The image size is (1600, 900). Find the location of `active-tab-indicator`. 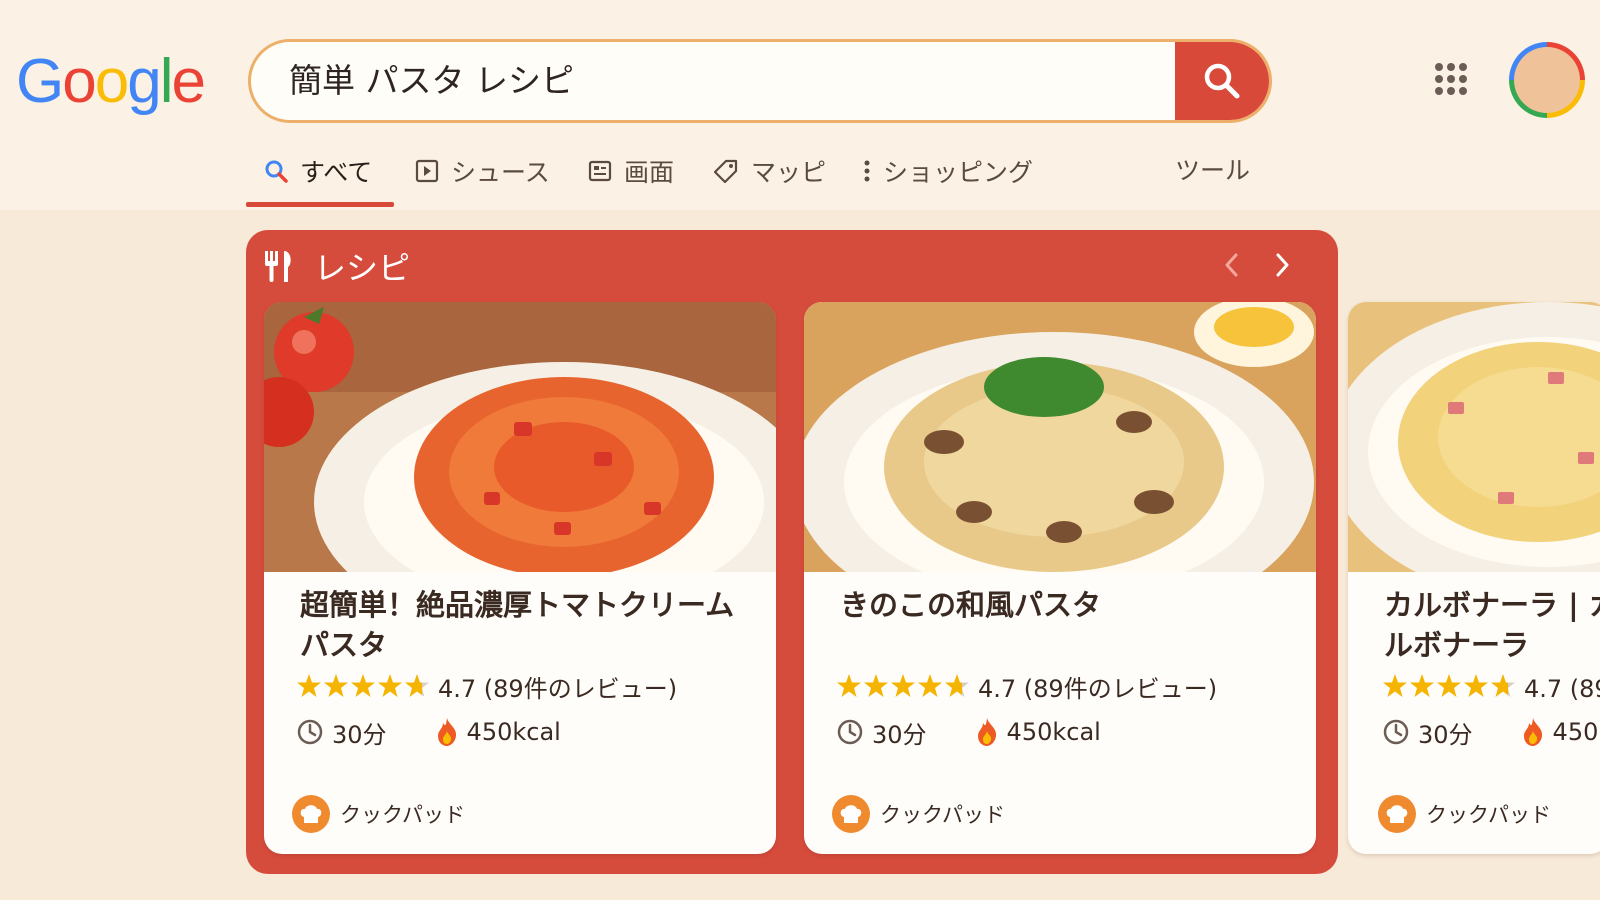

active-tab-indicator is located at coordinates (320, 204).